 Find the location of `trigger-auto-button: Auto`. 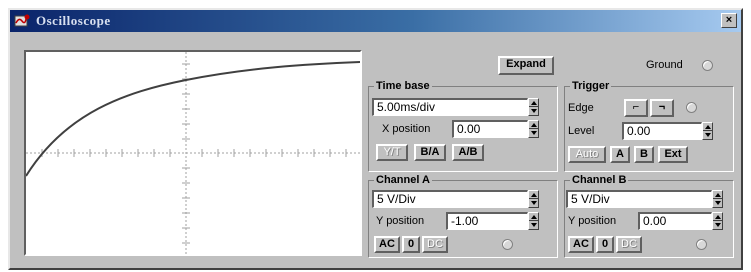

trigger-auto-button: Auto is located at coordinates (587, 154).